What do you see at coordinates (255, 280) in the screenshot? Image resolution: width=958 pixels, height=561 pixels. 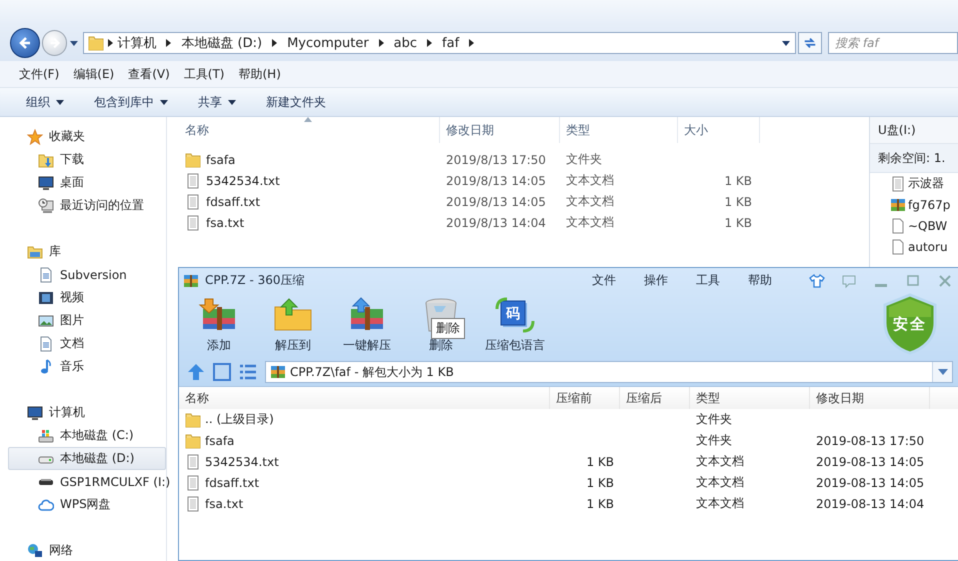 I see `window-title: CPP.7Z - 360压缩` at bounding box center [255, 280].